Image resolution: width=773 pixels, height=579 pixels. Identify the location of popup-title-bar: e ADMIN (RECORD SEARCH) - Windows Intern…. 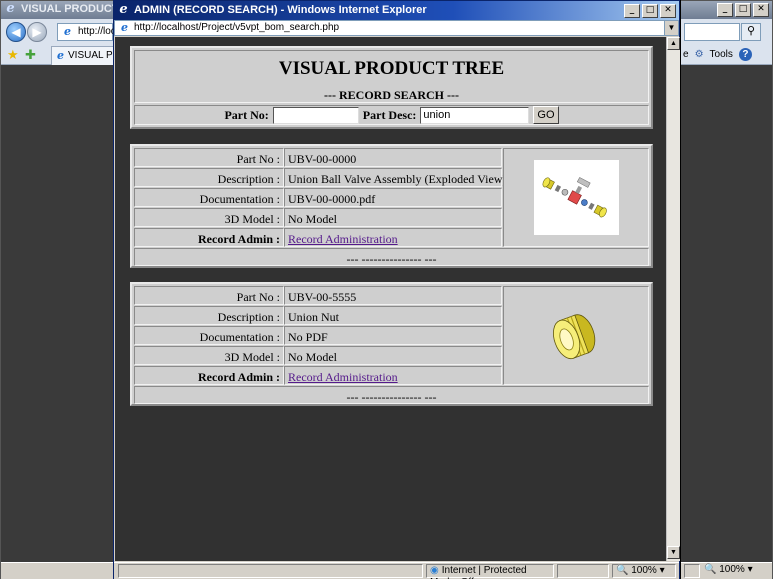
(396, 10).